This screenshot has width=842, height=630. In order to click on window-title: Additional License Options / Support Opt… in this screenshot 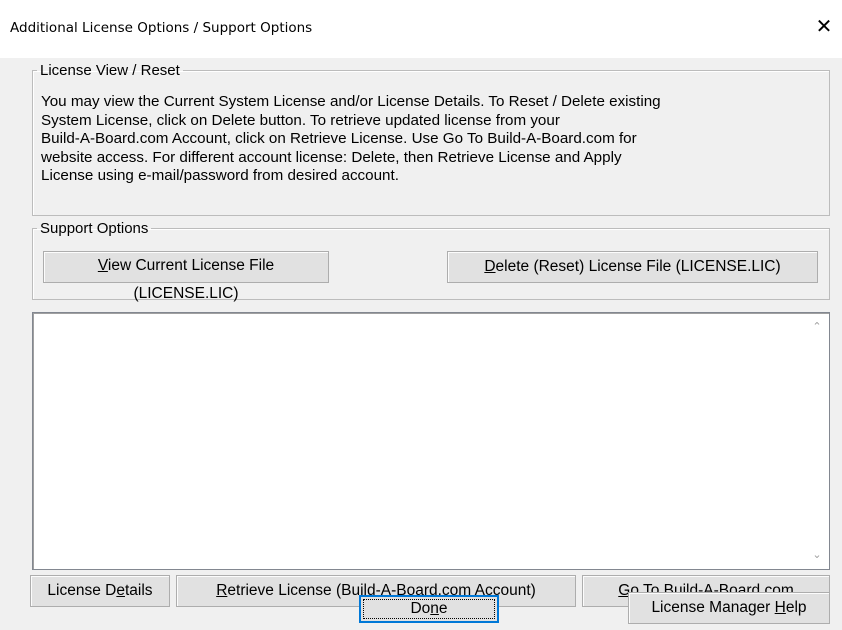, I will do `click(161, 28)`.